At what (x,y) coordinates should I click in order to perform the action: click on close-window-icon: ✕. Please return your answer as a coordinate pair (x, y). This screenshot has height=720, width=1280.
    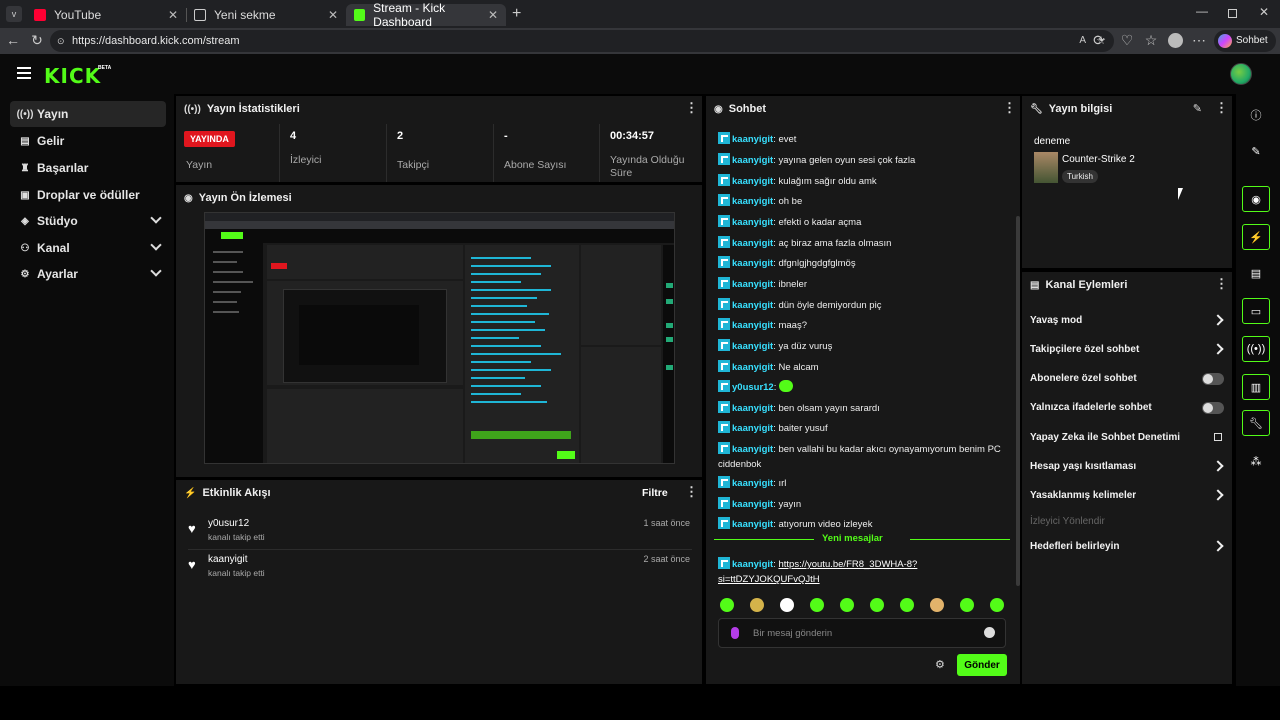
    Looking at the image, I should click on (1264, 12).